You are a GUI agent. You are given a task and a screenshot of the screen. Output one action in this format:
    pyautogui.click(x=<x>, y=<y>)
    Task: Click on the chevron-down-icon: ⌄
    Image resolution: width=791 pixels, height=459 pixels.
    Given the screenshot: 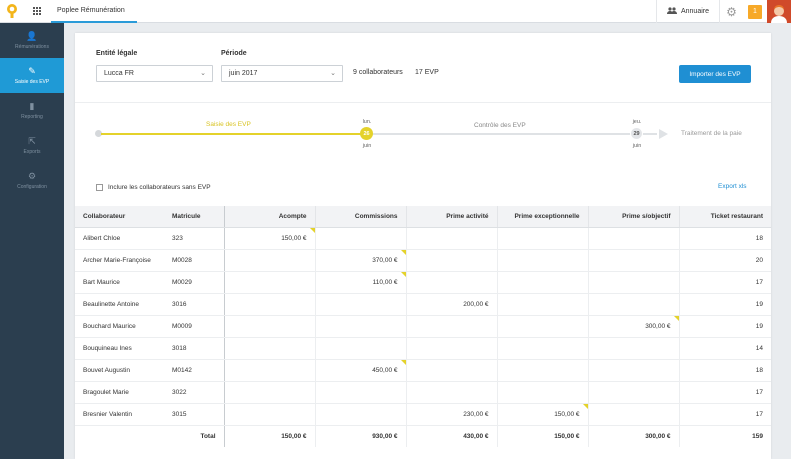 What is the action you would take?
    pyautogui.click(x=333, y=73)
    